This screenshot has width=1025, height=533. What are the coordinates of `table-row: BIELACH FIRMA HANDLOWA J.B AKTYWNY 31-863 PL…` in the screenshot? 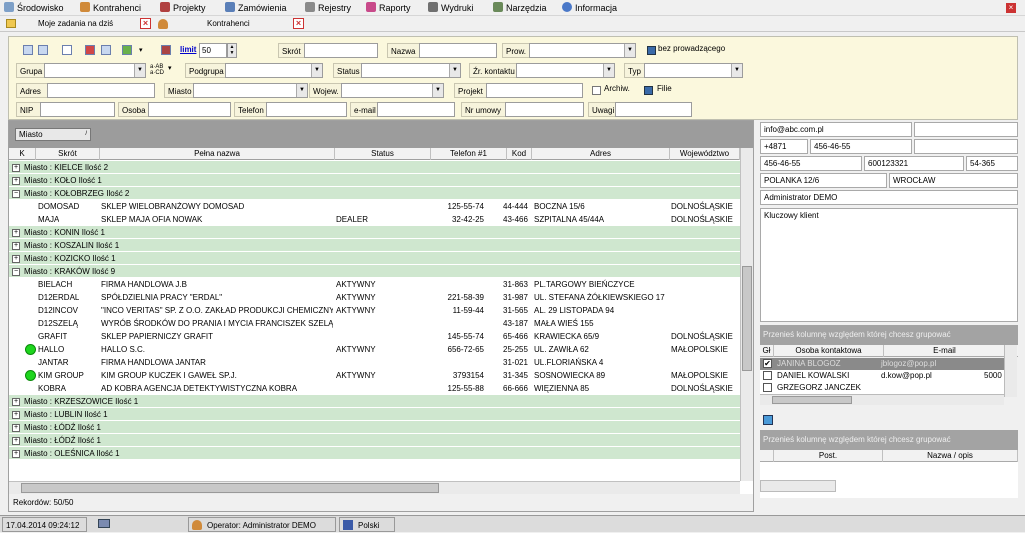 It's located at (374, 284).